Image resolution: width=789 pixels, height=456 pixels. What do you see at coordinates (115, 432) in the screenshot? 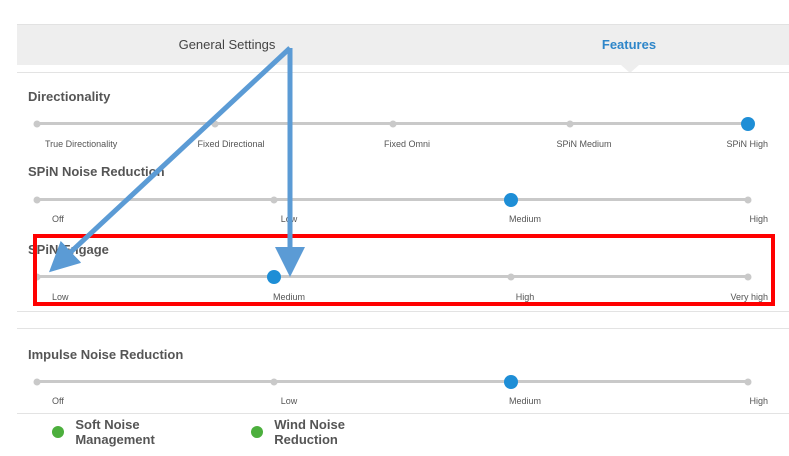
I see `soft-noise-management-label: Soft Noise Management` at bounding box center [115, 432].